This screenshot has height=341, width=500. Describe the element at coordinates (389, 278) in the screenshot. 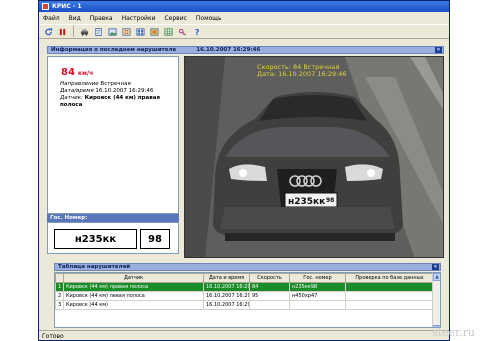

I see `col-db-check: Проверка по базе данных` at that location.